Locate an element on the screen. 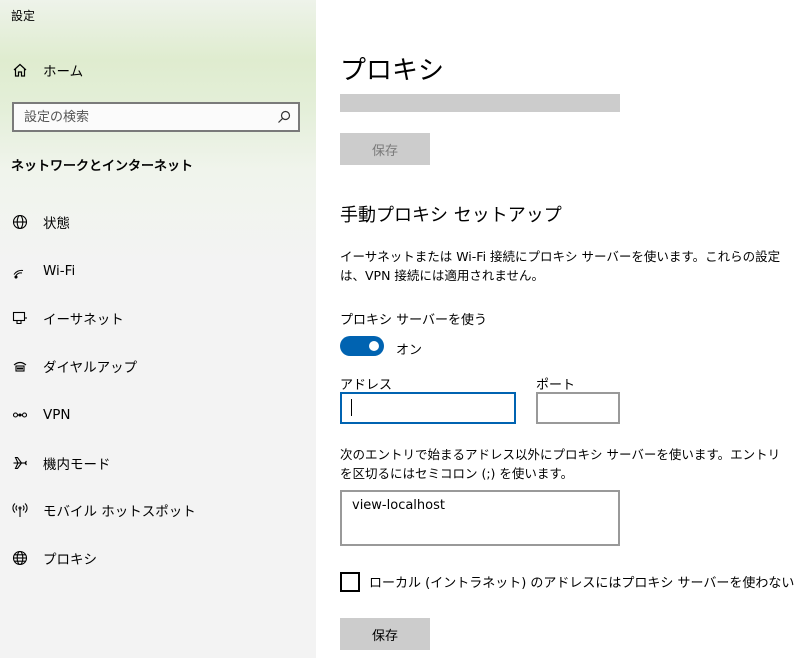 The width and height of the screenshot is (798, 658). top-save-button: 保存 is located at coordinates (385, 149).